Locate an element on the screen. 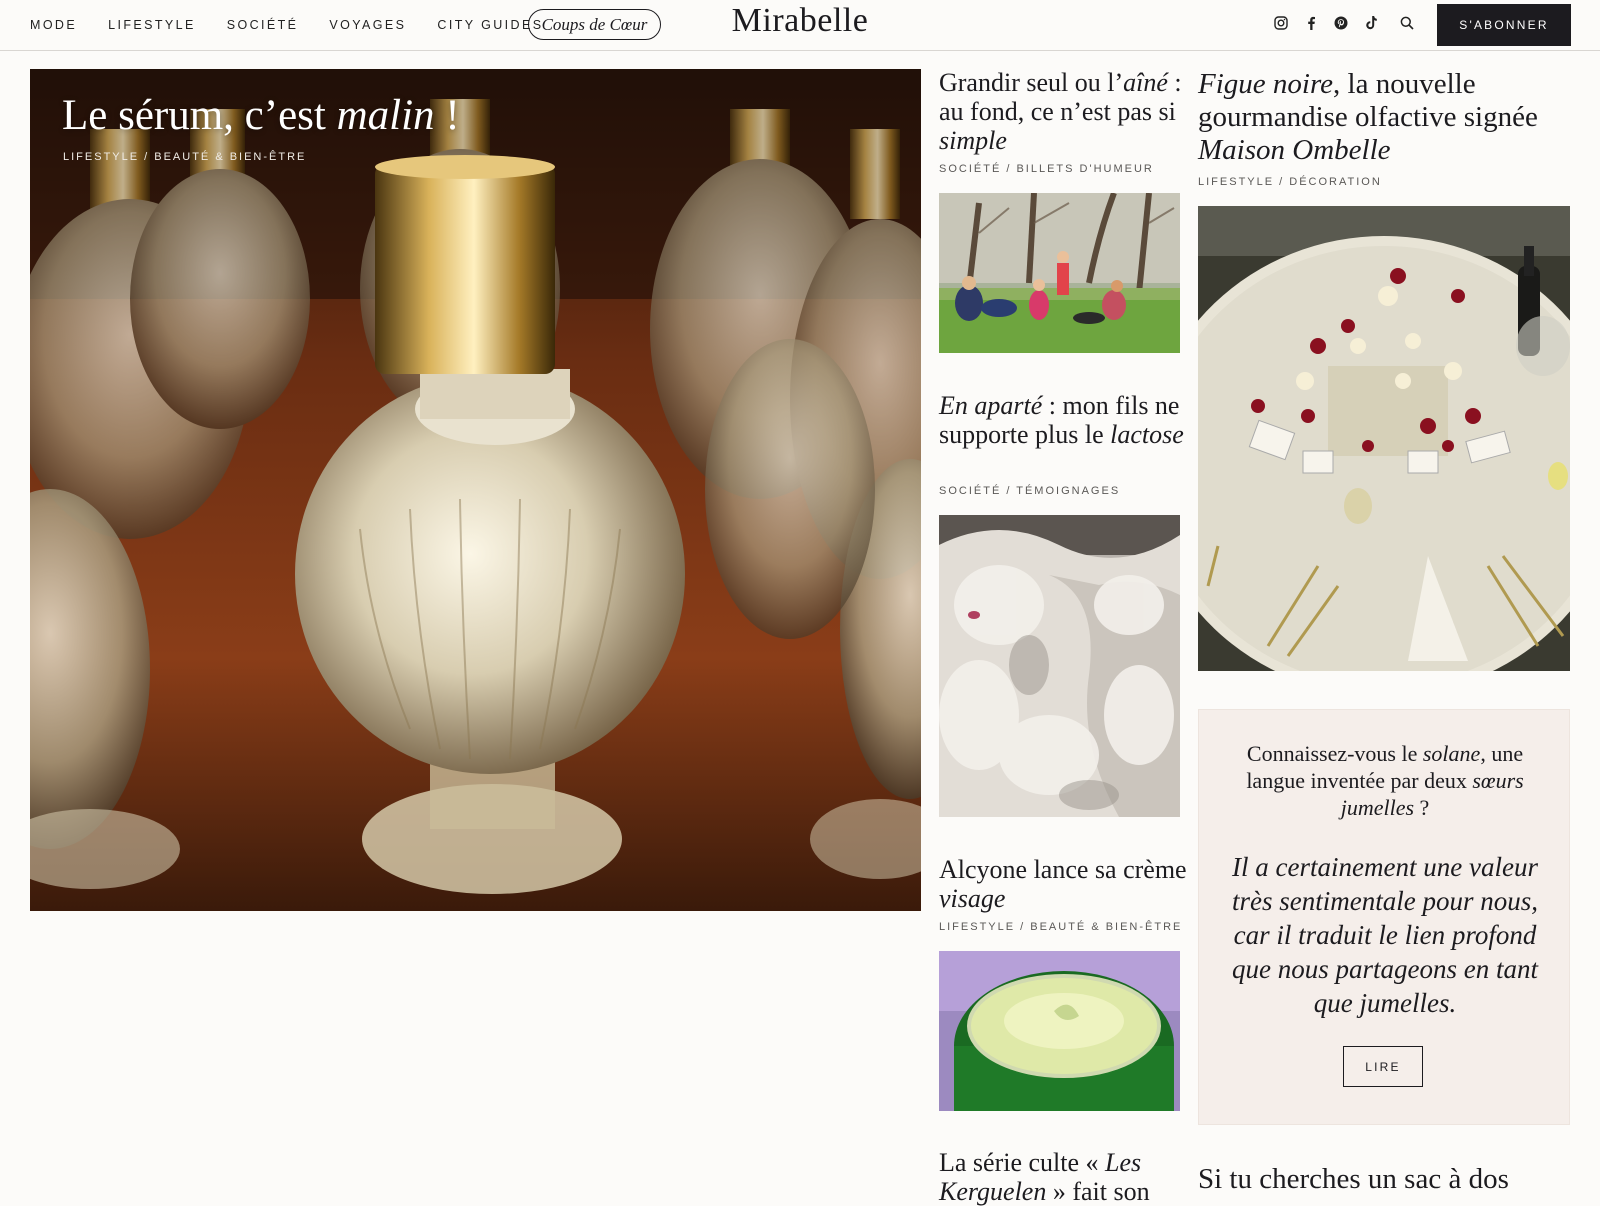  pinterest-icon is located at coordinates (1341, 23).